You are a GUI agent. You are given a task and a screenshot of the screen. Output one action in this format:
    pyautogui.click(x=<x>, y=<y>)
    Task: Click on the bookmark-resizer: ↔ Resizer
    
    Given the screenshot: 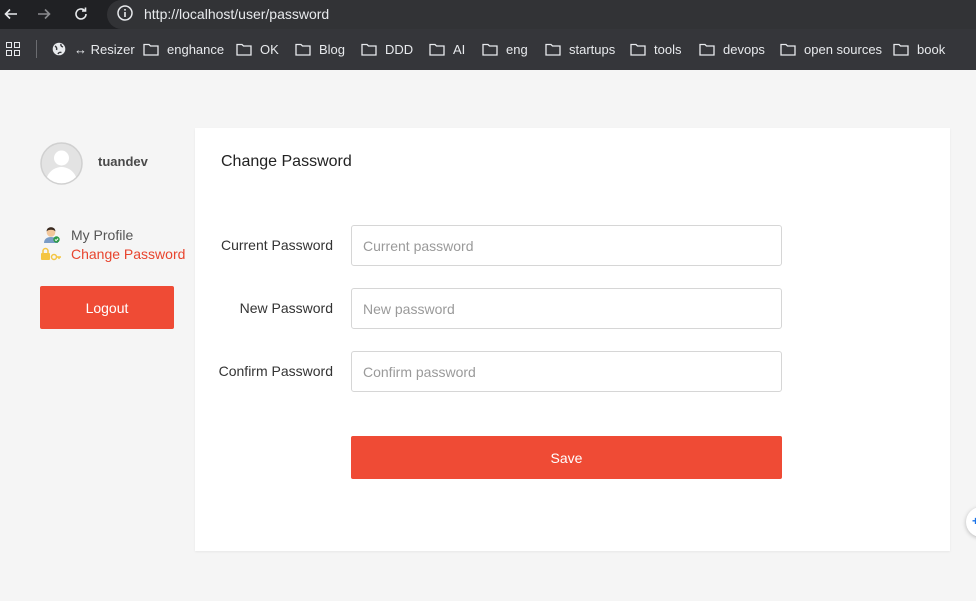 What is the action you would take?
    pyautogui.click(x=93, y=49)
    